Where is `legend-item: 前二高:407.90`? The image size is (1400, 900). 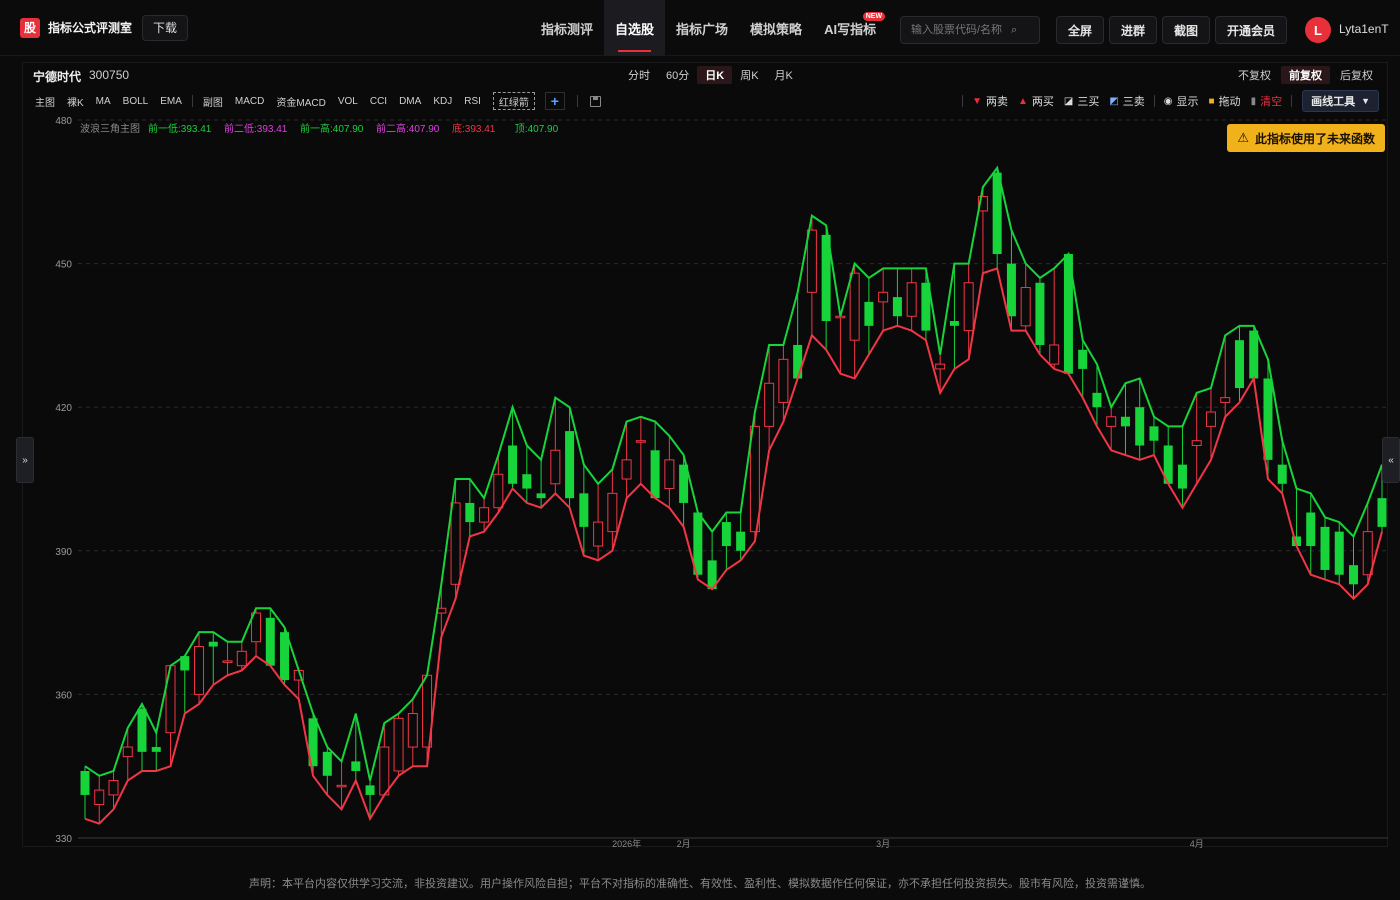 legend-item: 前二高:407.90 is located at coordinates (408, 128).